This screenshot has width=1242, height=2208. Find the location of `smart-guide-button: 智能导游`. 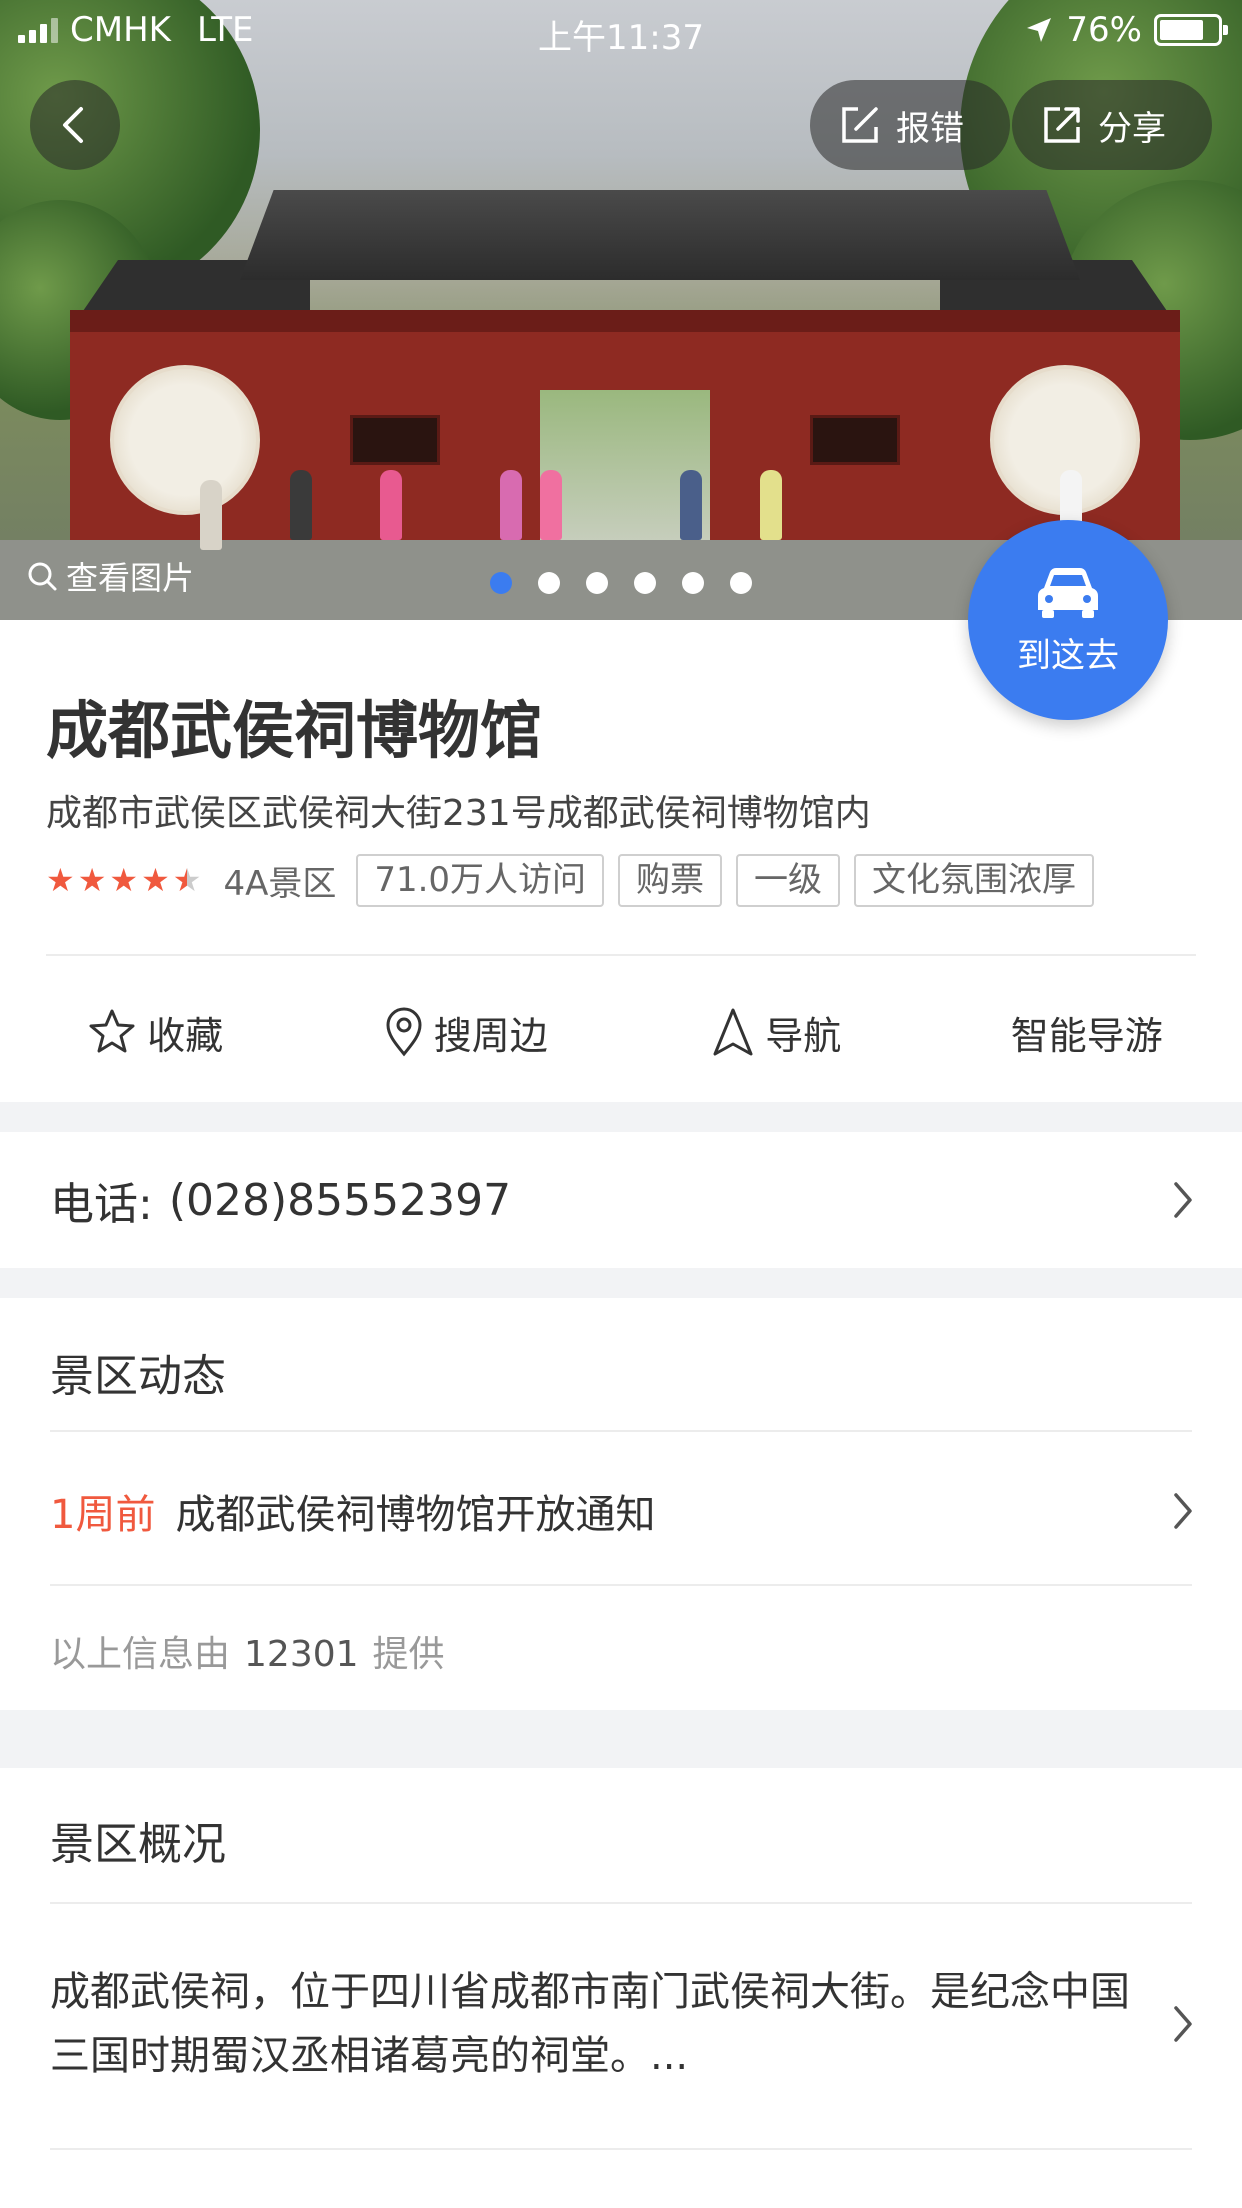

smart-guide-button: 智能导游 is located at coordinates (1087, 1032).